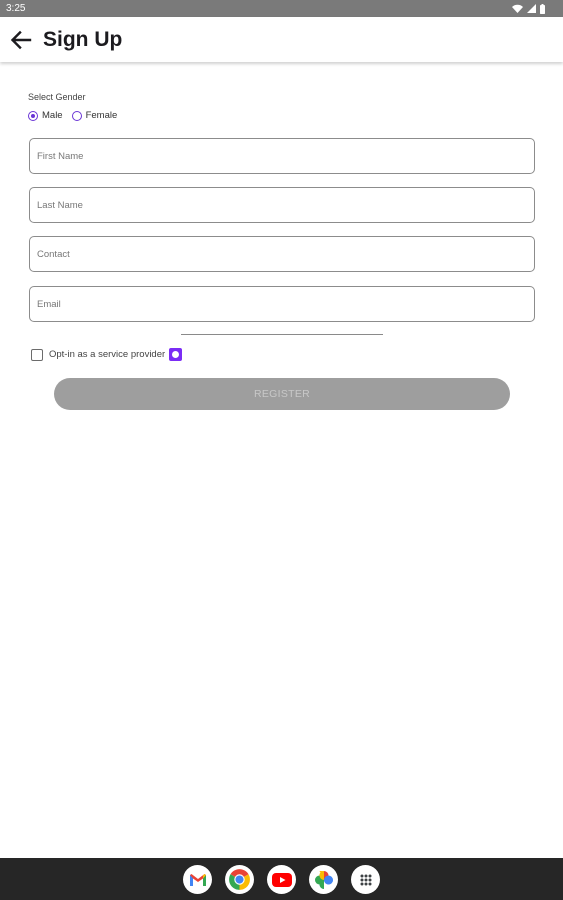 Image resolution: width=563 pixels, height=900 pixels. I want to click on status-icons, so click(528, 8).